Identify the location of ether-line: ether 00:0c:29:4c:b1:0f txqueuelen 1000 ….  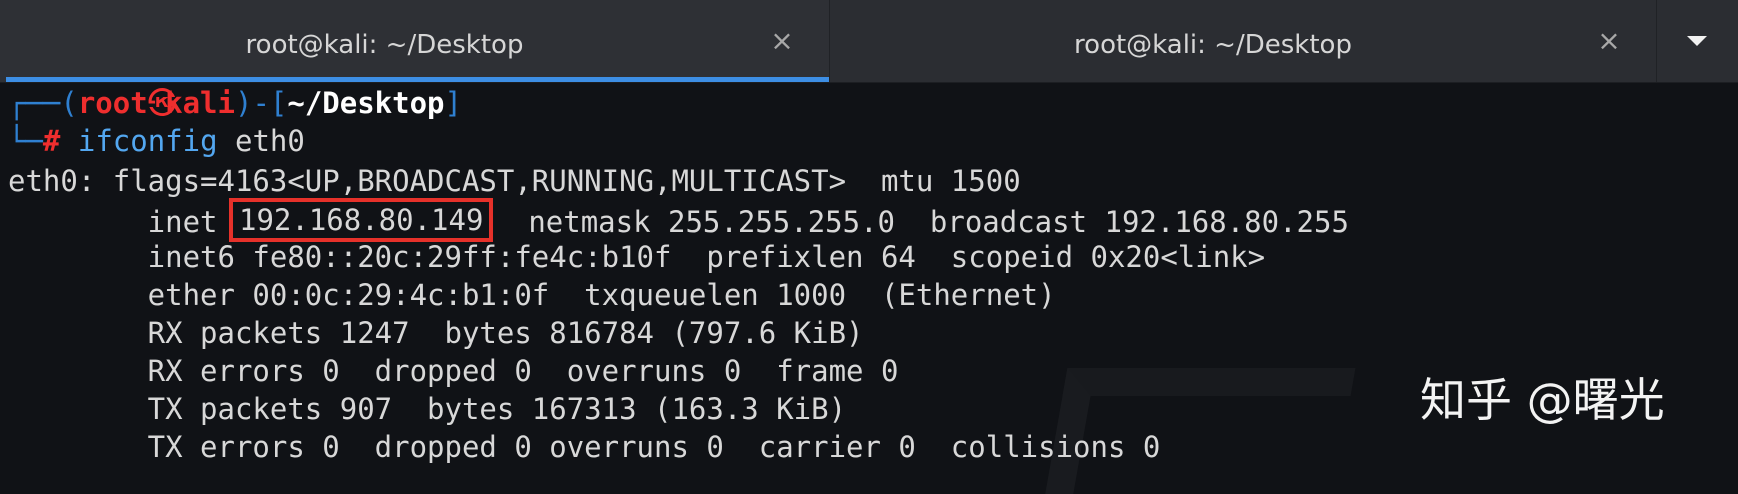
(532, 295).